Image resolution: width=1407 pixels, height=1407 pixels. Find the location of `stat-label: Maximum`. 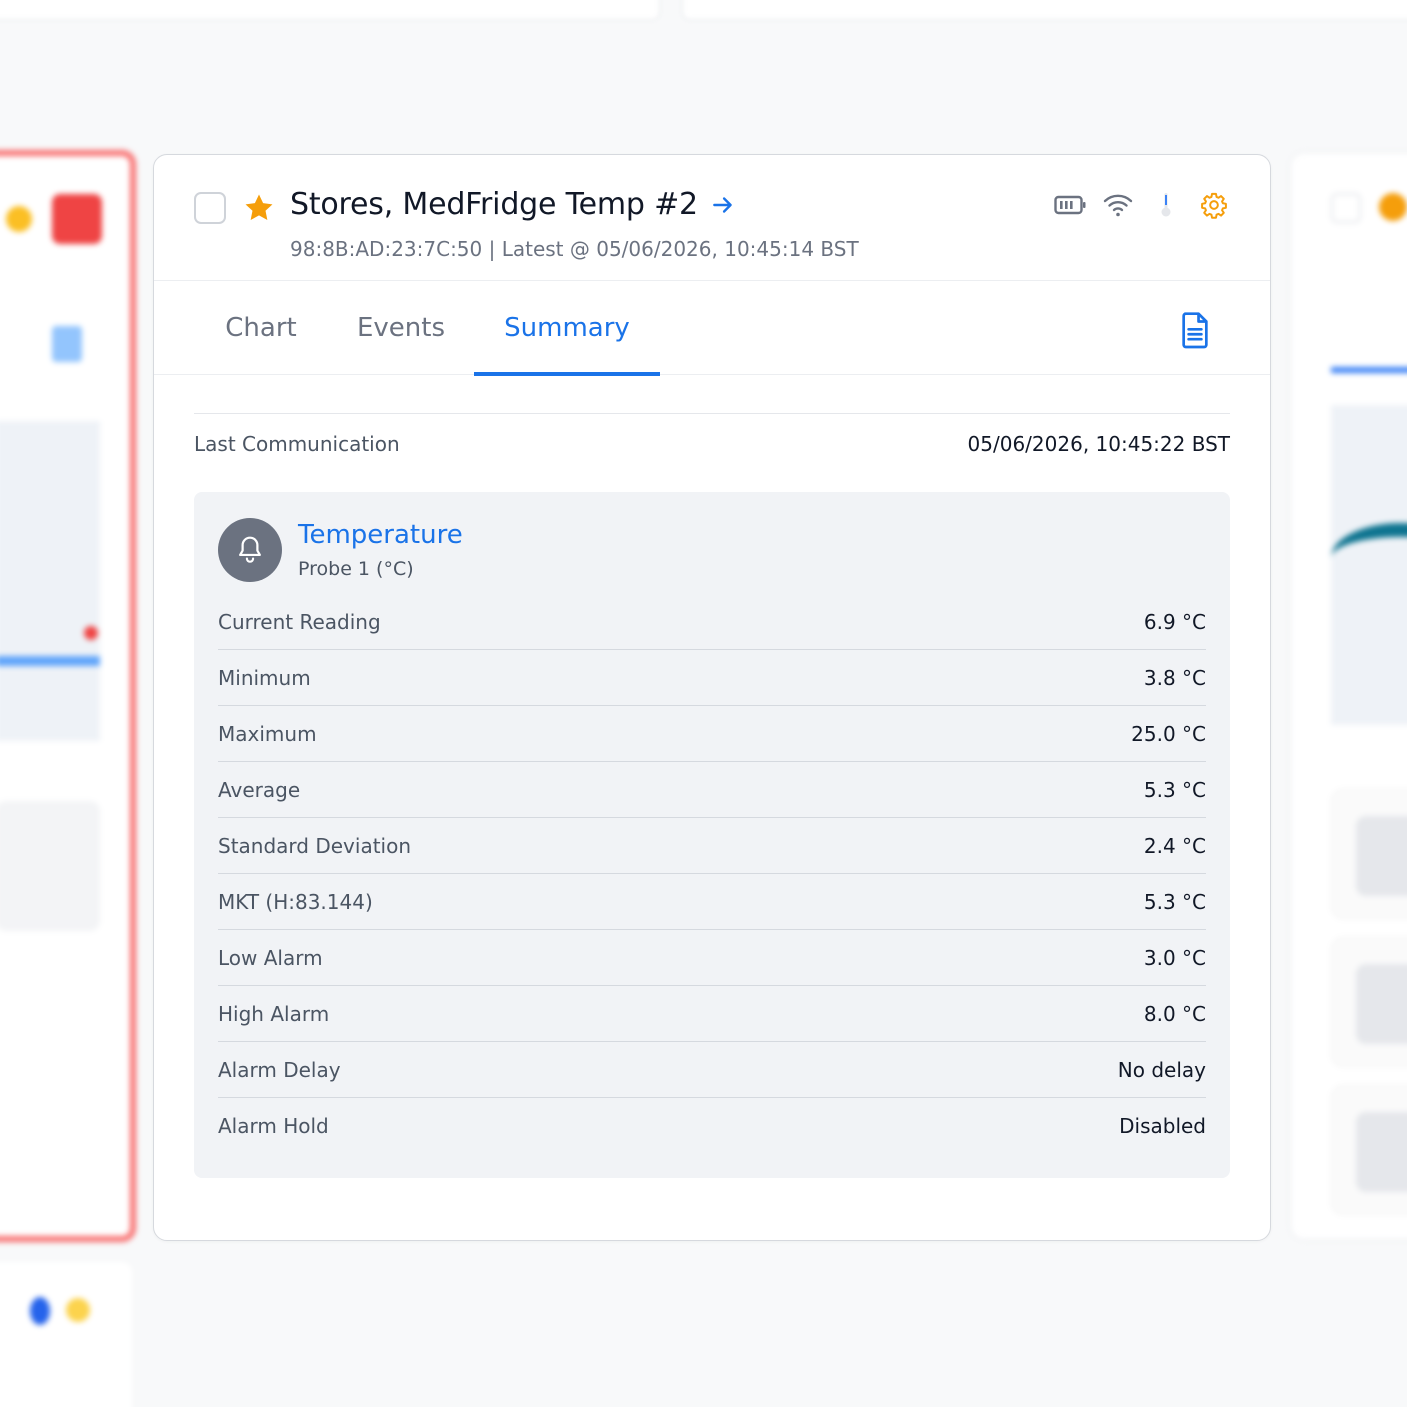

stat-label: Maximum is located at coordinates (267, 733).